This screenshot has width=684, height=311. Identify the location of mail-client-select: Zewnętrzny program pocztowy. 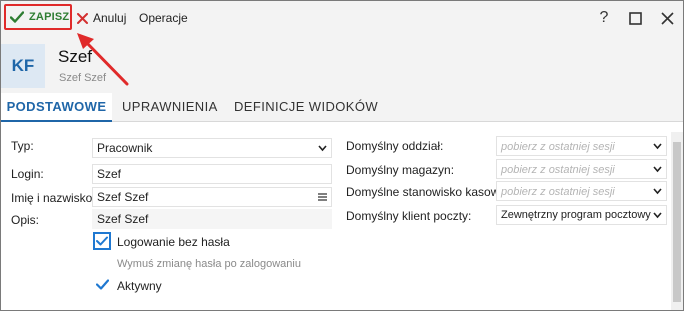
(581, 215).